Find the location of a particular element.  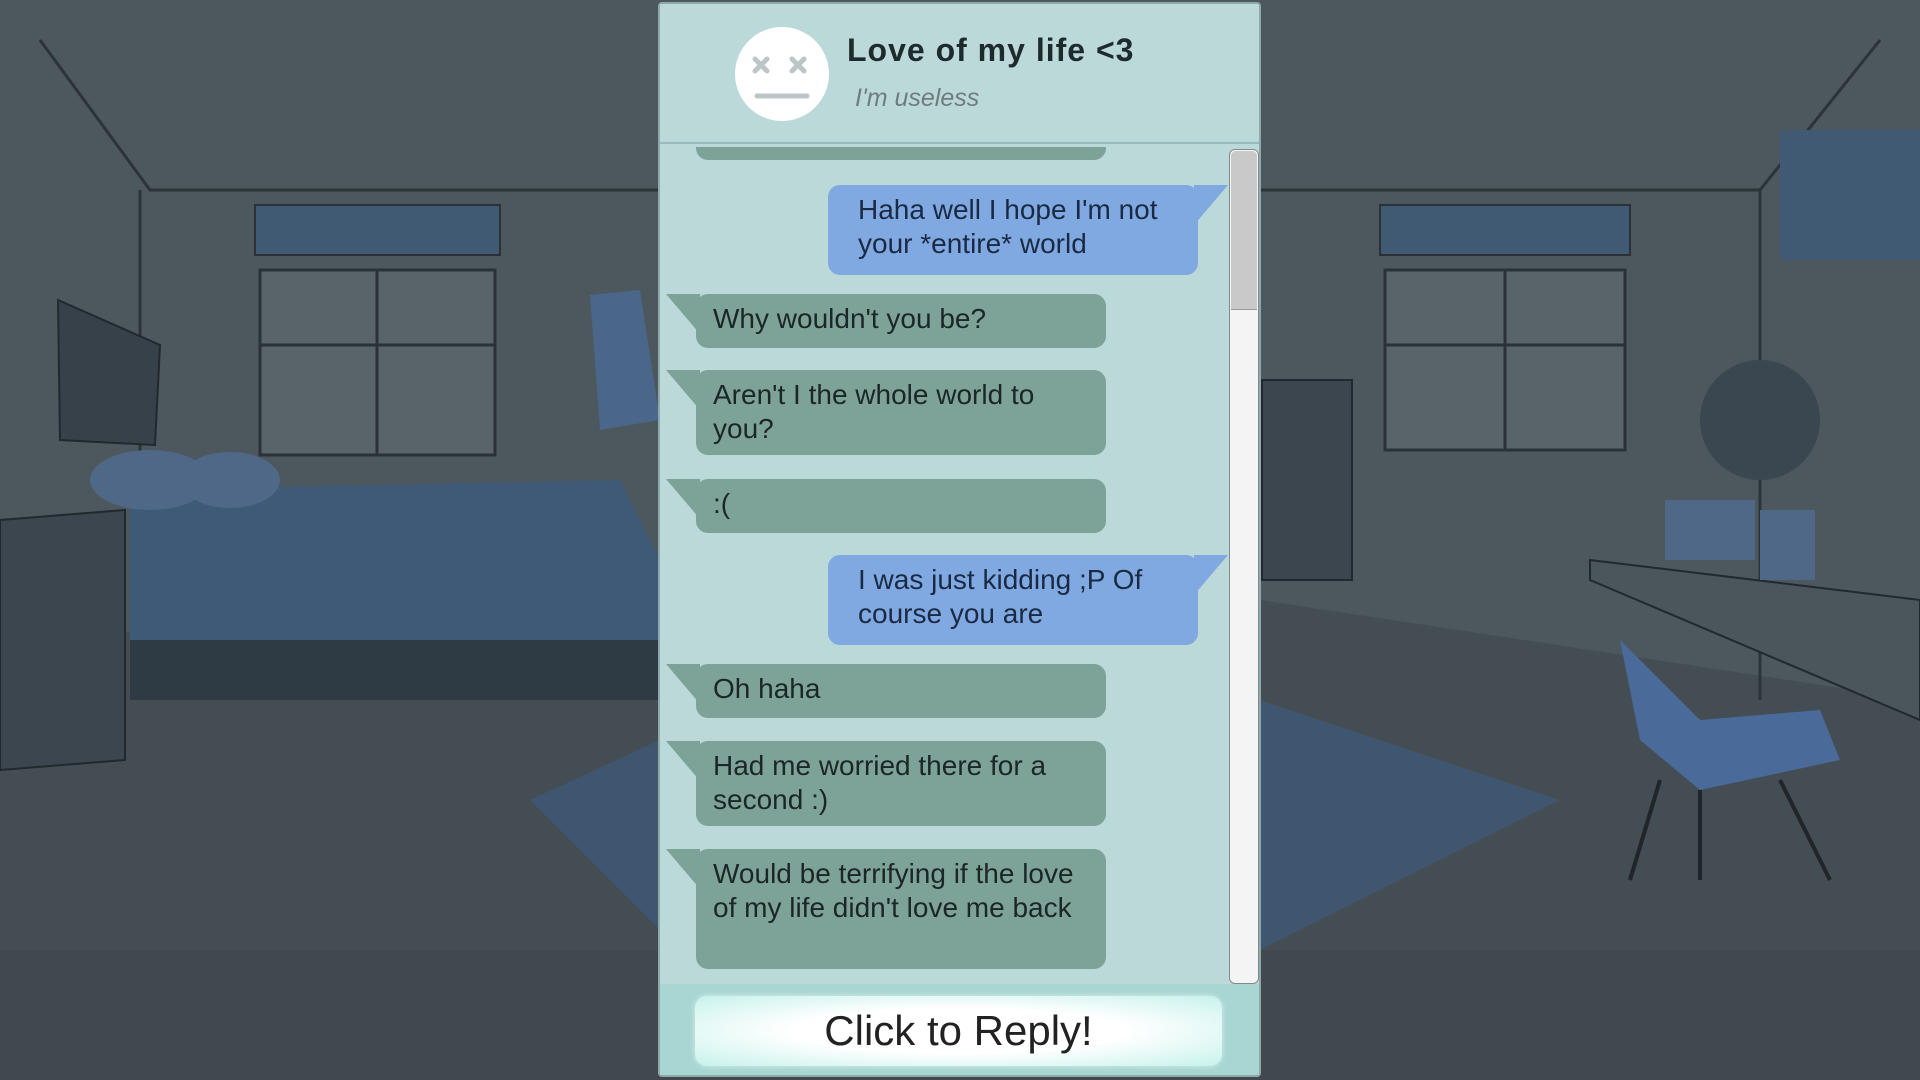

message-bubble-them: Aren't I the whole world to you? is located at coordinates (886, 412).